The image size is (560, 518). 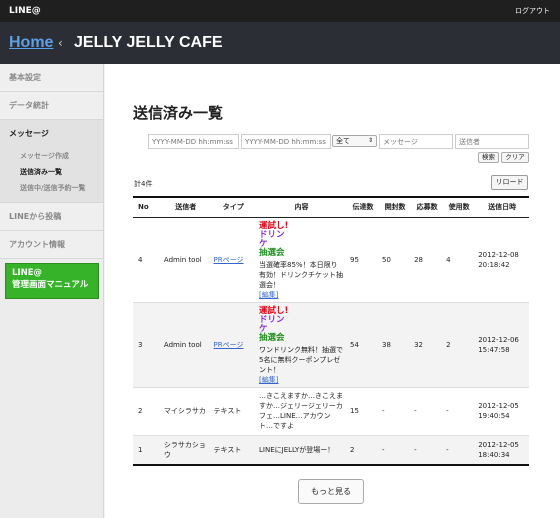 I want to click on reload-button: リロード, so click(x=509, y=182).